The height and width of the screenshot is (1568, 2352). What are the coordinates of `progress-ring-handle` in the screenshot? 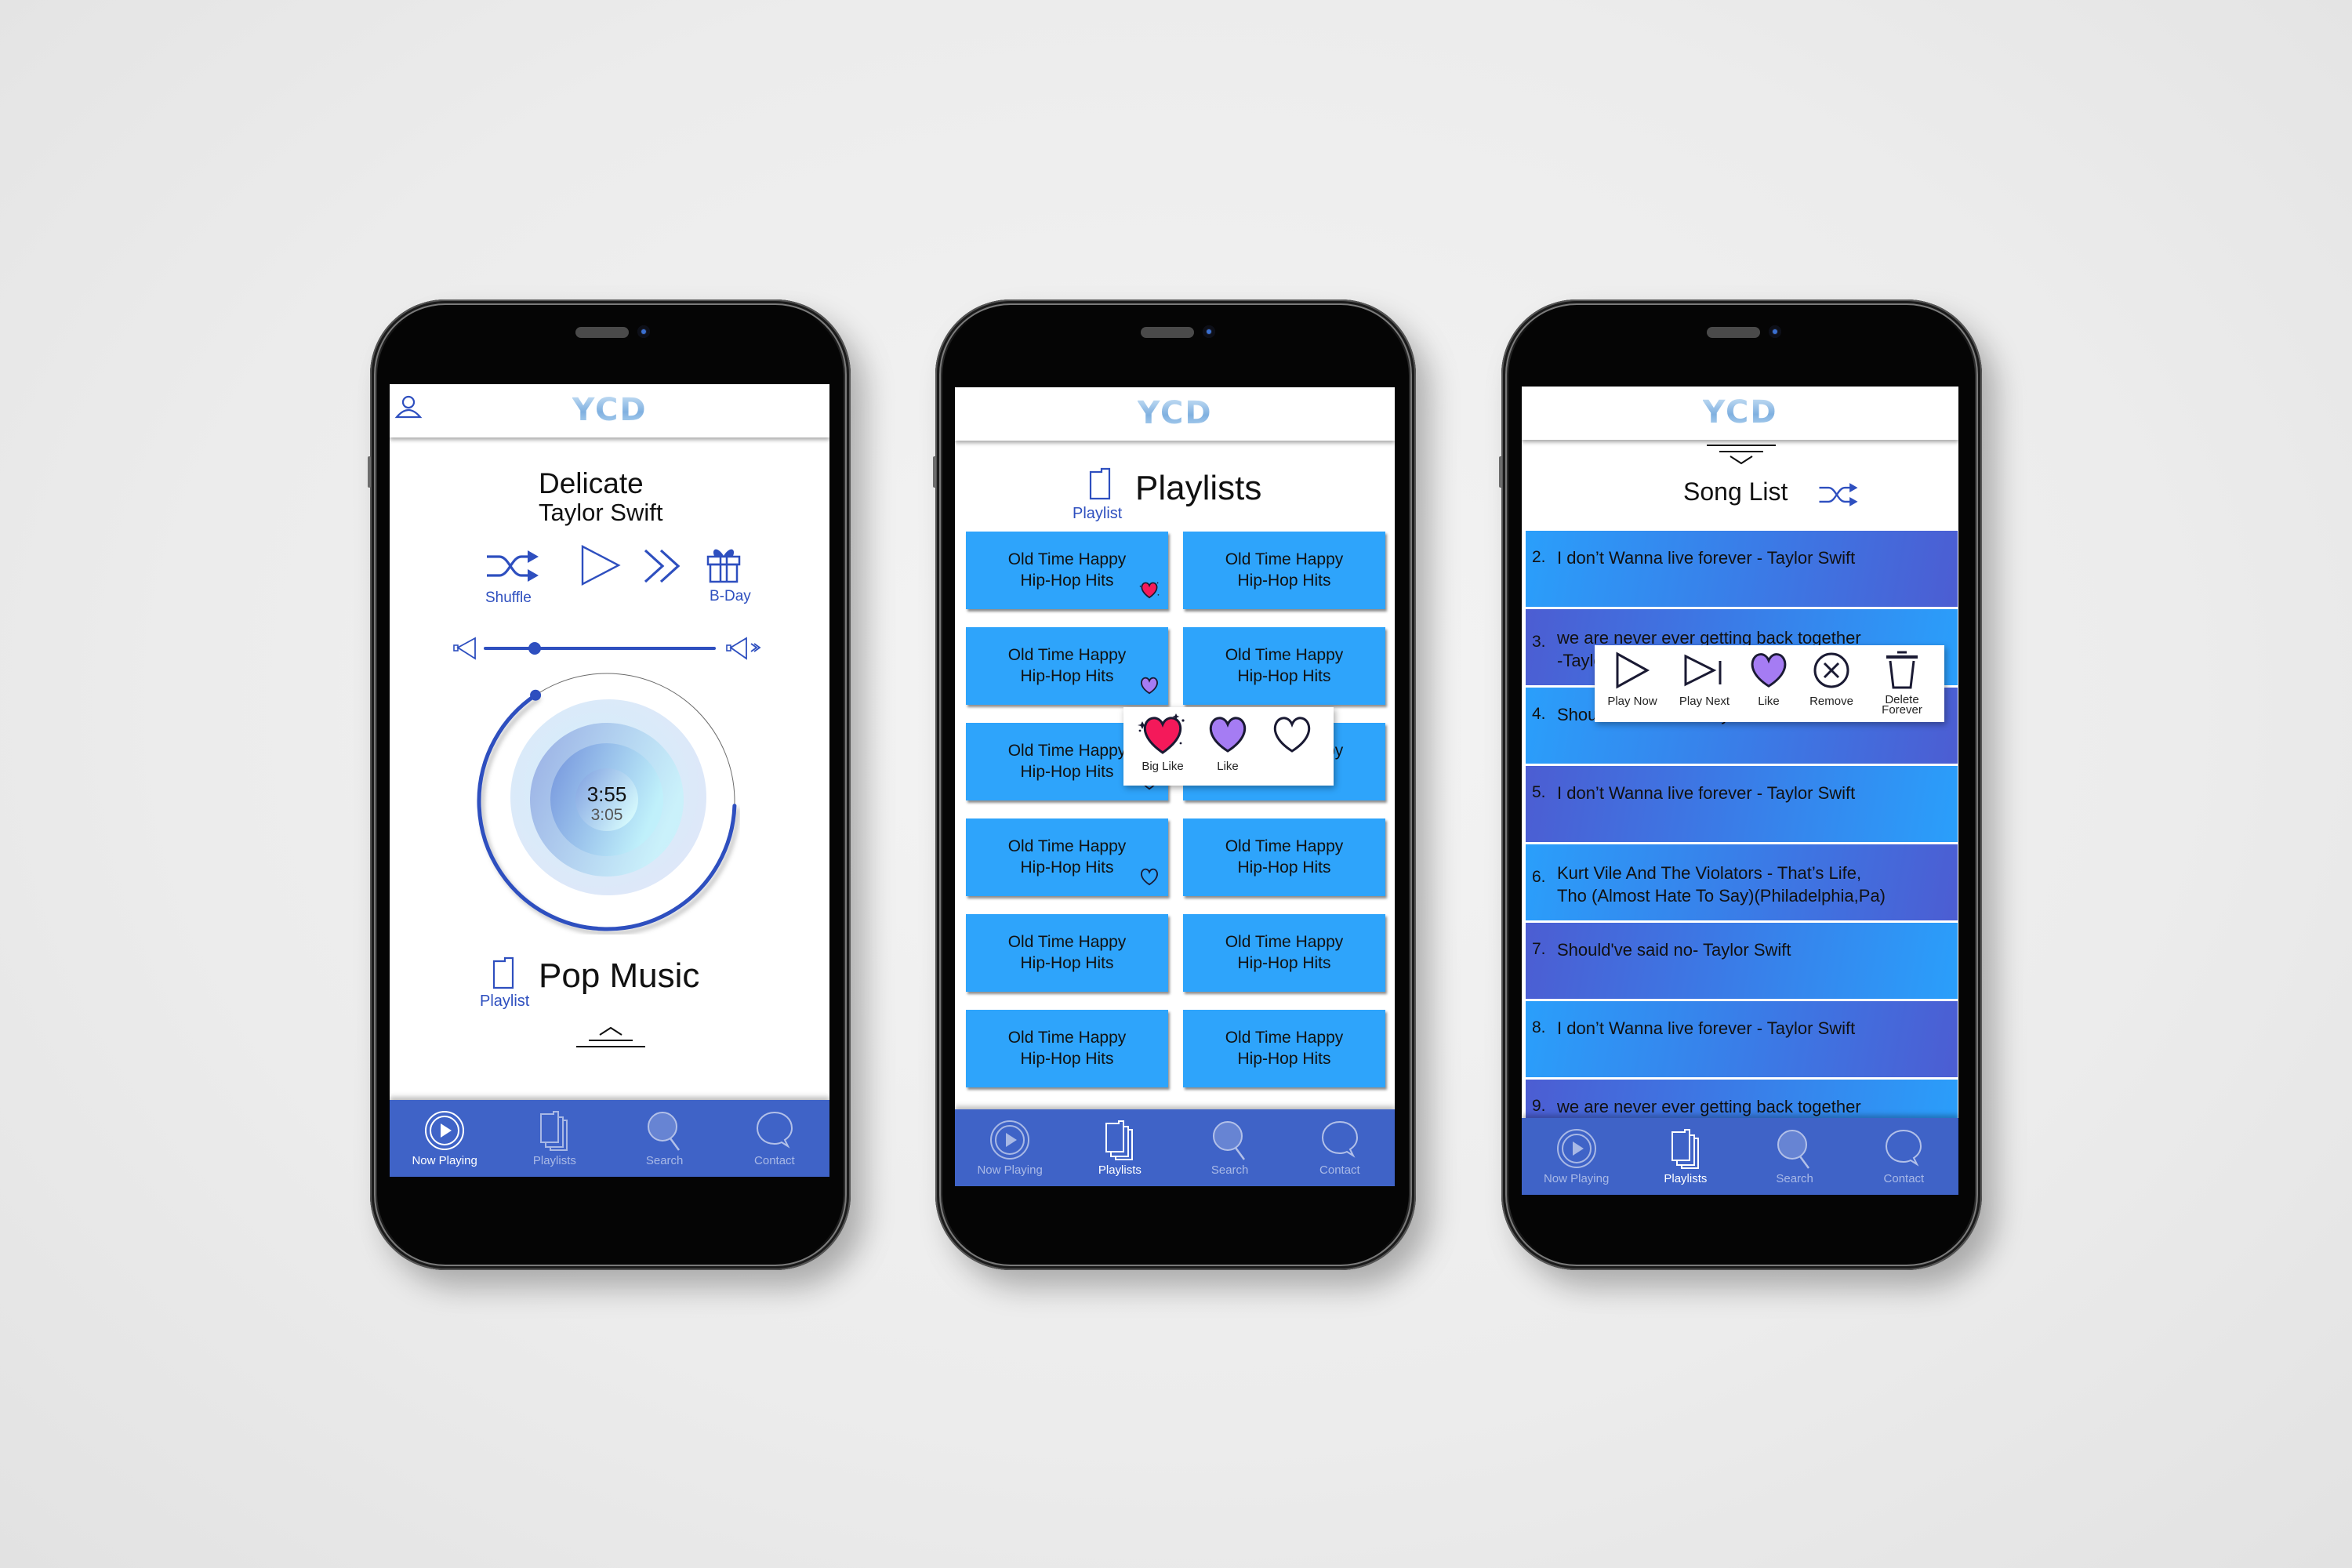 It's located at (536, 695).